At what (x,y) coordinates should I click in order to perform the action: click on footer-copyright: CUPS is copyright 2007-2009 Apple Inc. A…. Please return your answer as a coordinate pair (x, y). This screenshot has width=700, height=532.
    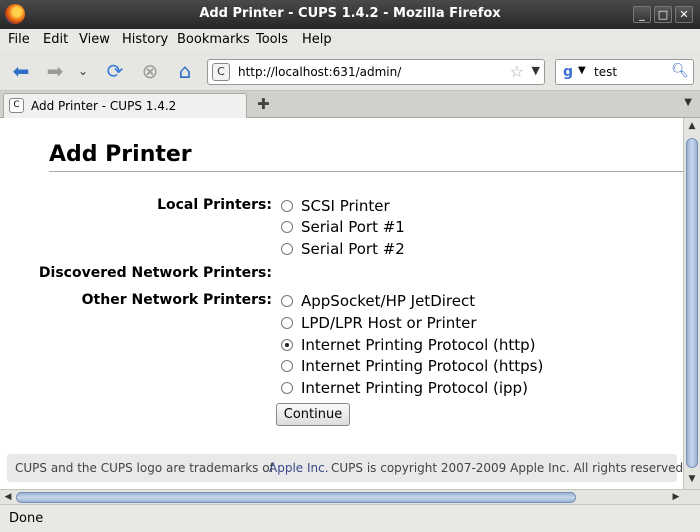
    Looking at the image, I should click on (507, 468).